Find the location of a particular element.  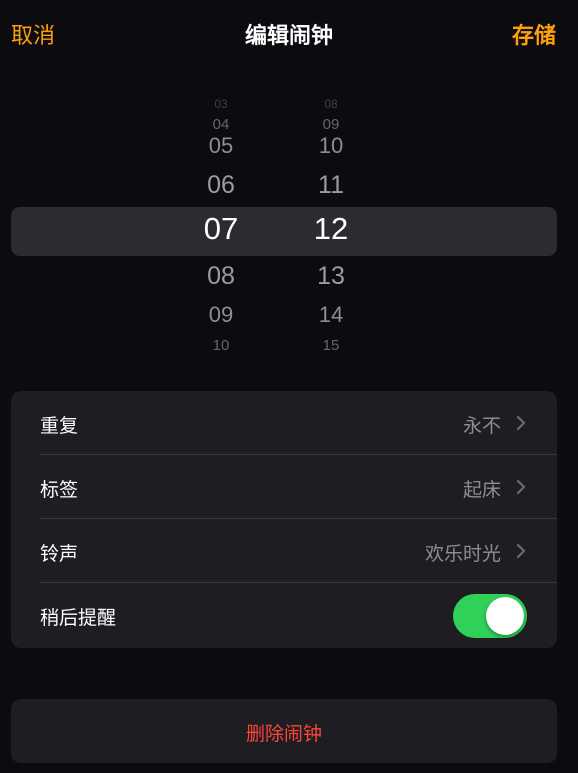

hour-option: 06 is located at coordinates (221, 185).